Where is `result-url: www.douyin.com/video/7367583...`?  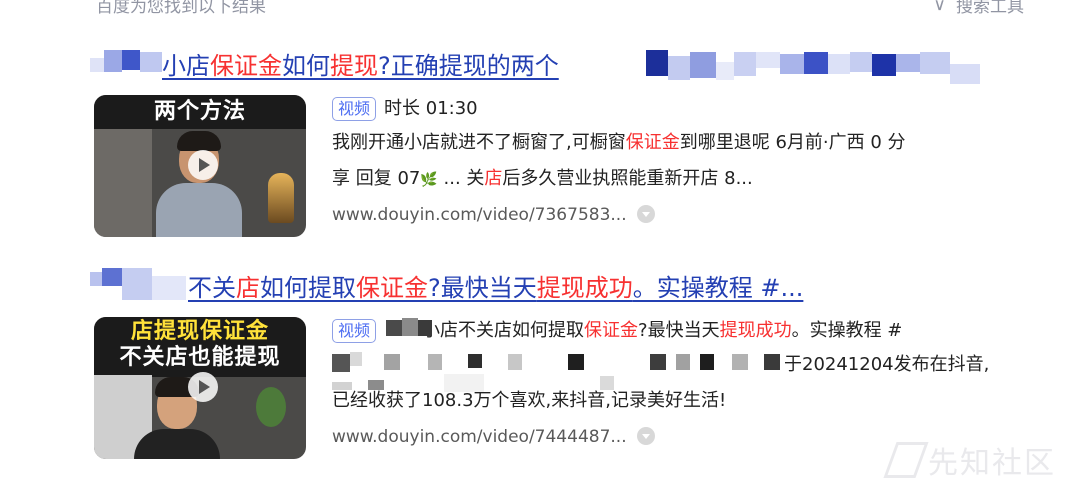 result-url: www.douyin.com/video/7367583... is located at coordinates (479, 215).